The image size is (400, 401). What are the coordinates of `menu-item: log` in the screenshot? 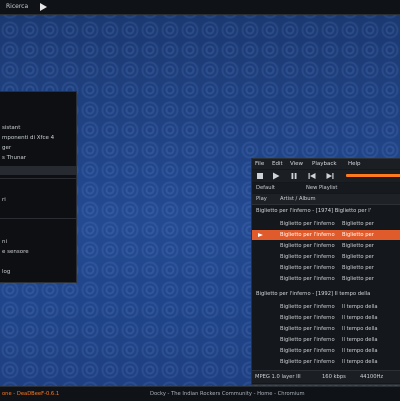 It's located at (38, 272).